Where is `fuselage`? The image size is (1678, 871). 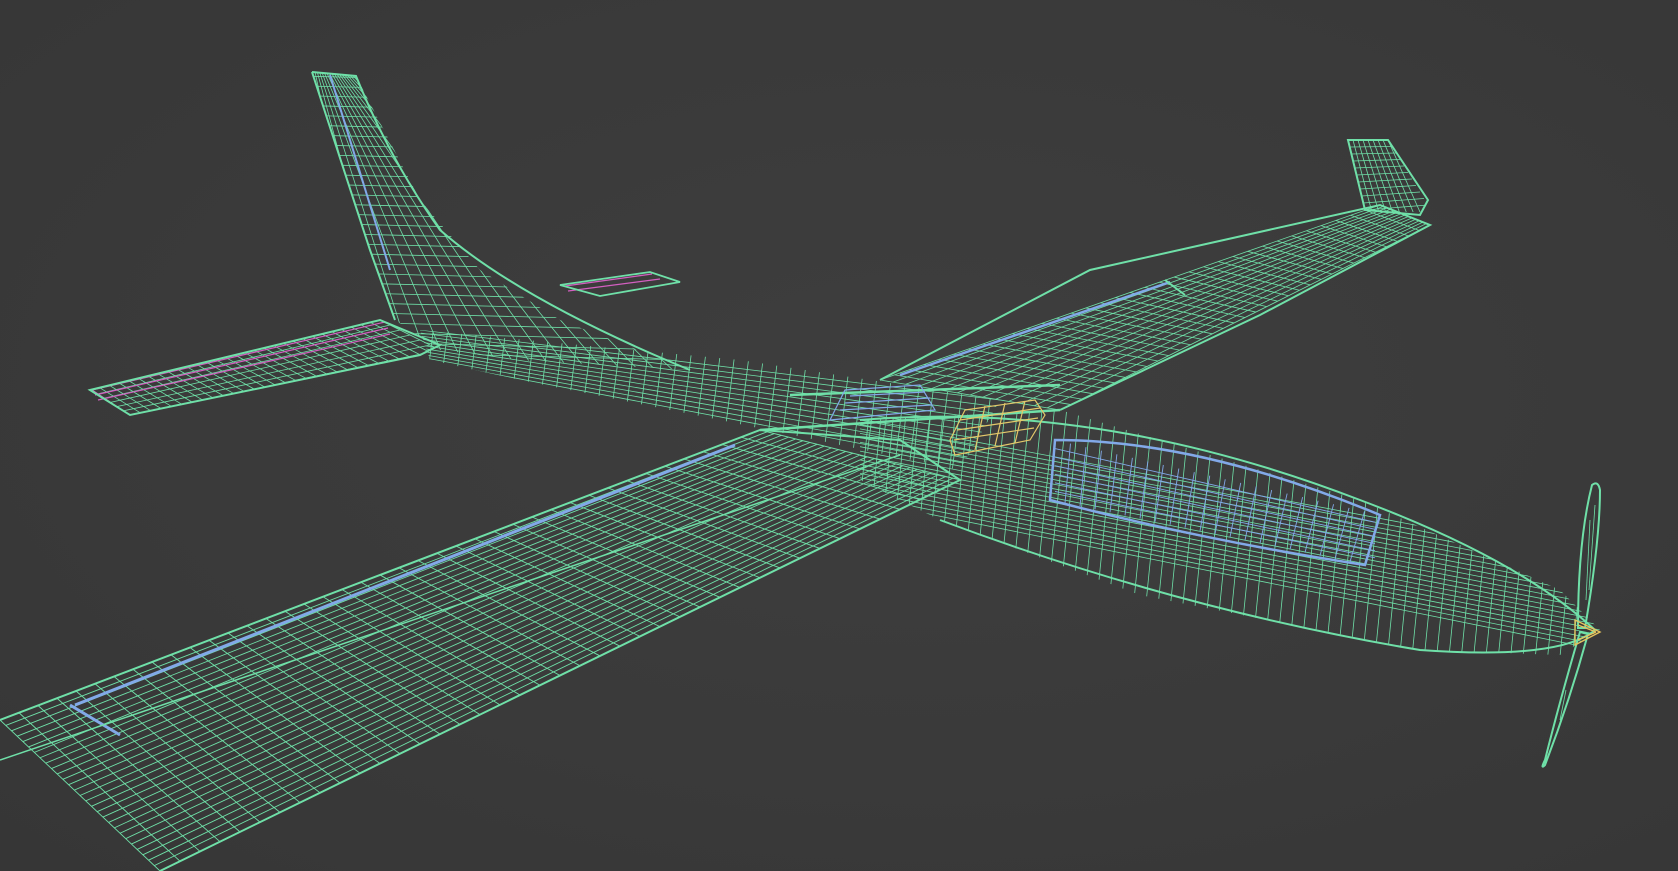 fuselage is located at coordinates (1230, 532).